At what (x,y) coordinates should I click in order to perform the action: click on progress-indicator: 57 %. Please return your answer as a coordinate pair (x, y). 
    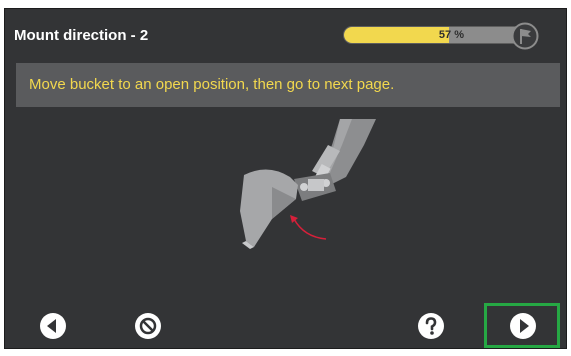
    Looking at the image, I should click on (441, 36).